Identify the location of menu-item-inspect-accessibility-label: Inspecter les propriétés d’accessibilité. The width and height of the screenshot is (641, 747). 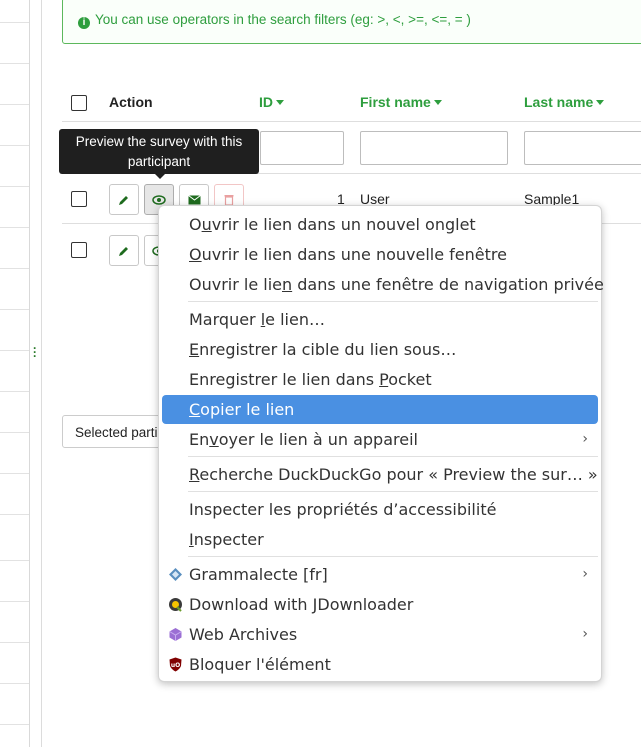
(343, 509).